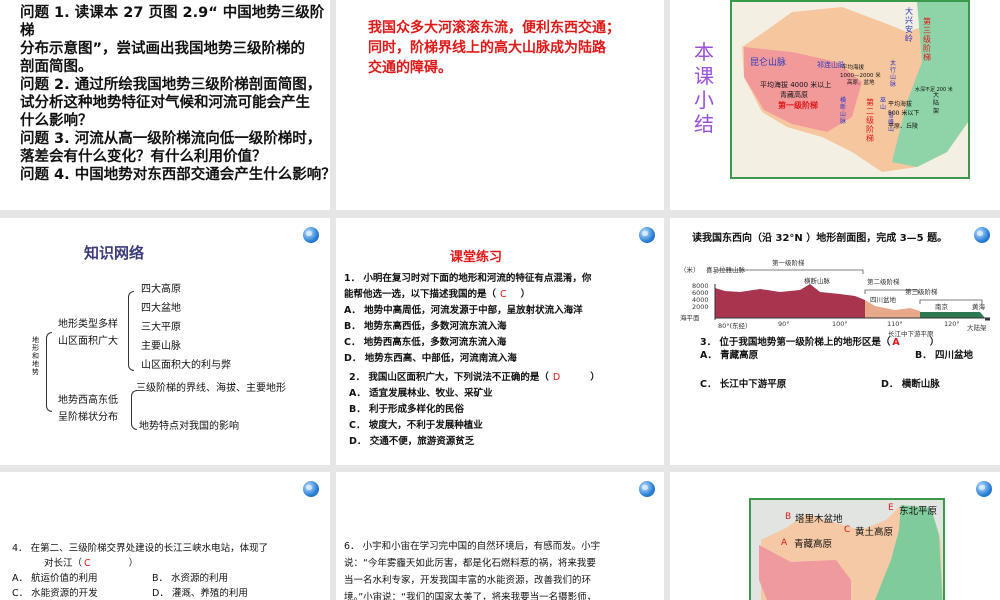 The width and height of the screenshot is (1000, 600). Describe the element at coordinates (410, 68) in the screenshot. I see `text-line: 交通的障碍。` at that location.